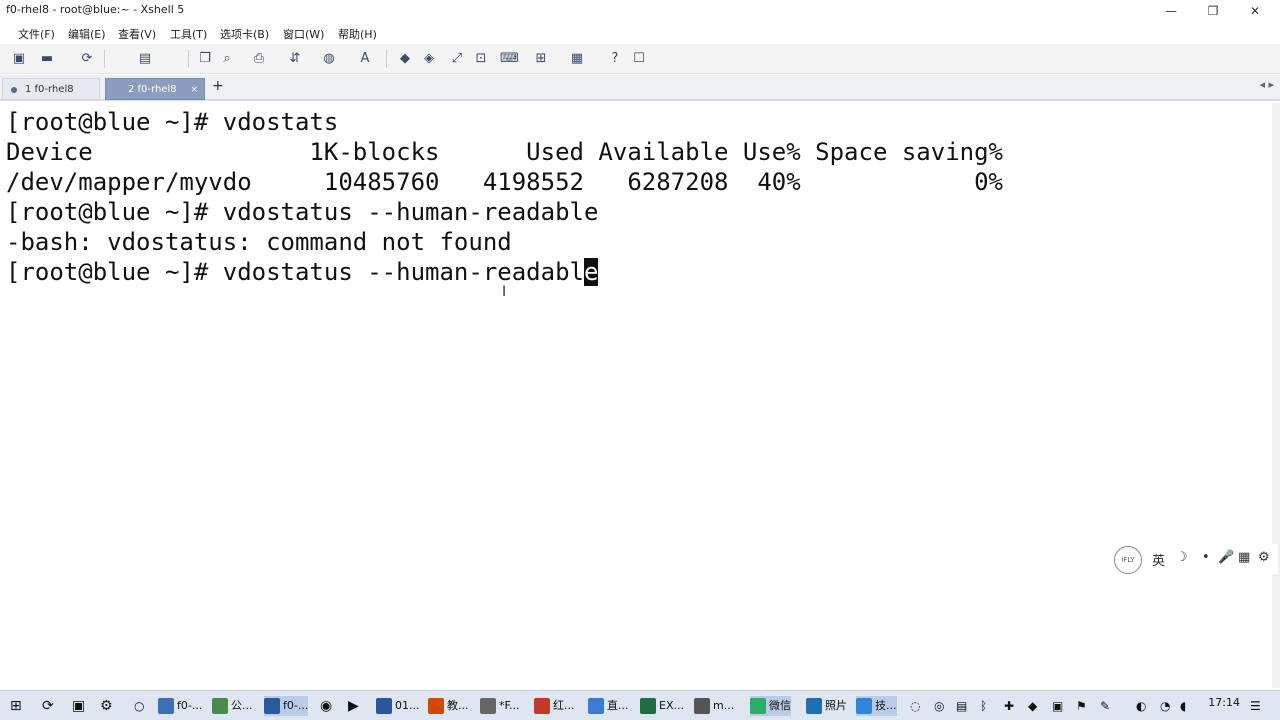  What do you see at coordinates (615, 59) in the screenshot?
I see `help-icon: ?` at bounding box center [615, 59].